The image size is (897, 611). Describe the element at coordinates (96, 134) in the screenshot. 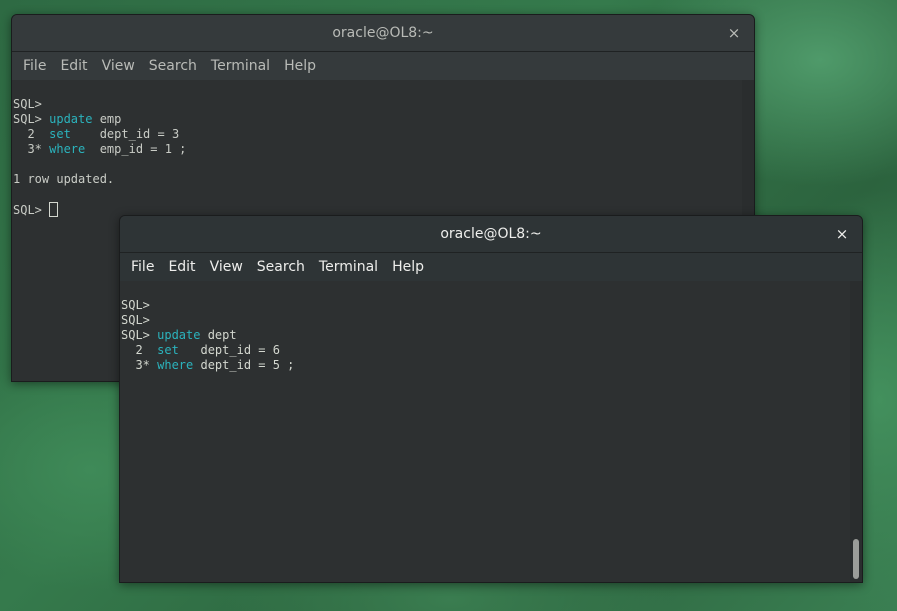

I see `terminal-line: 2 set dept_id = 3` at that location.